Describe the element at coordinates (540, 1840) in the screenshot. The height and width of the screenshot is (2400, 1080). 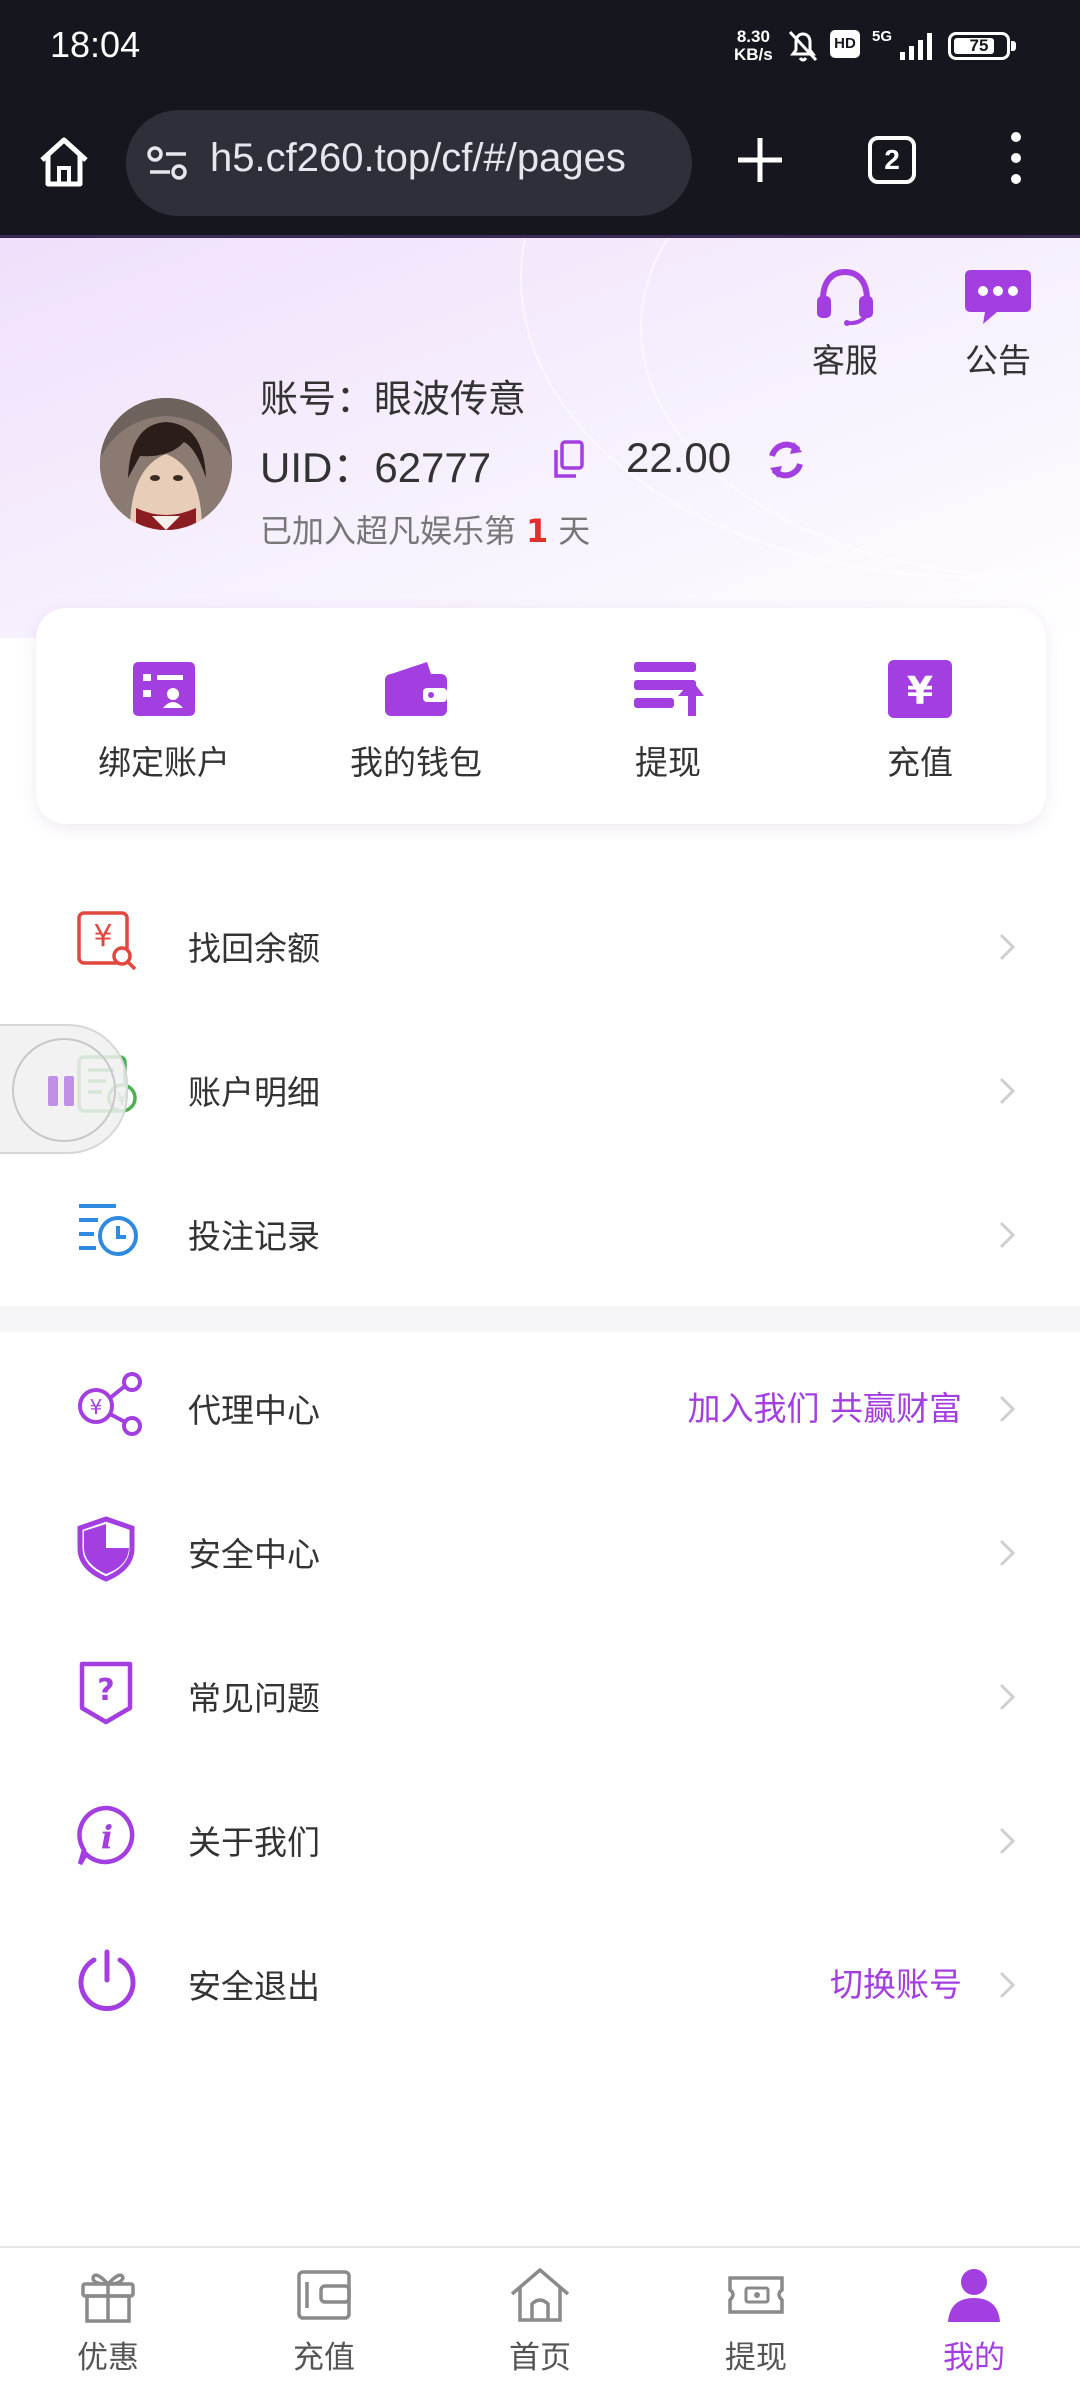
I see `menu-item-about-us: i 关于我们` at that location.